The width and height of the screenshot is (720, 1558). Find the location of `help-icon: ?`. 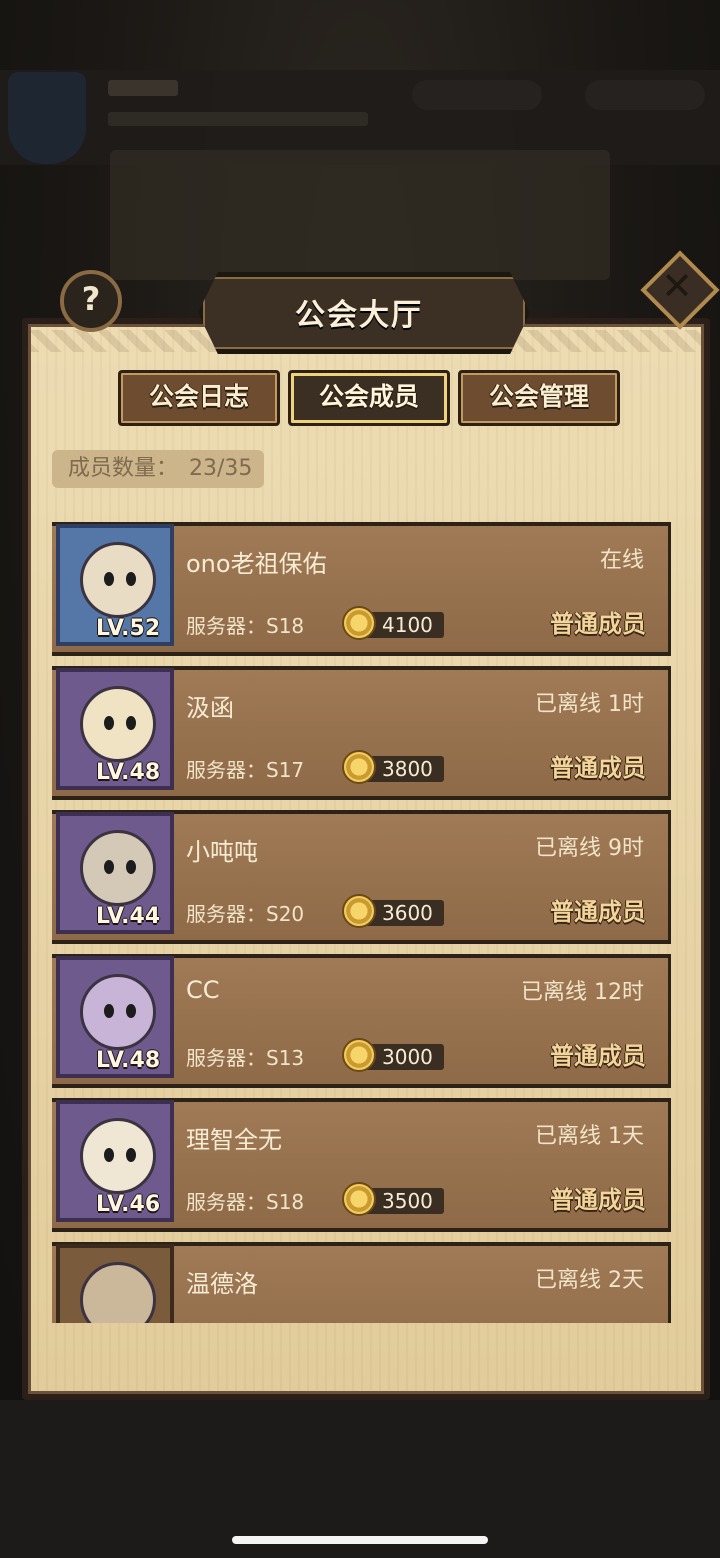

help-icon: ? is located at coordinates (91, 299).